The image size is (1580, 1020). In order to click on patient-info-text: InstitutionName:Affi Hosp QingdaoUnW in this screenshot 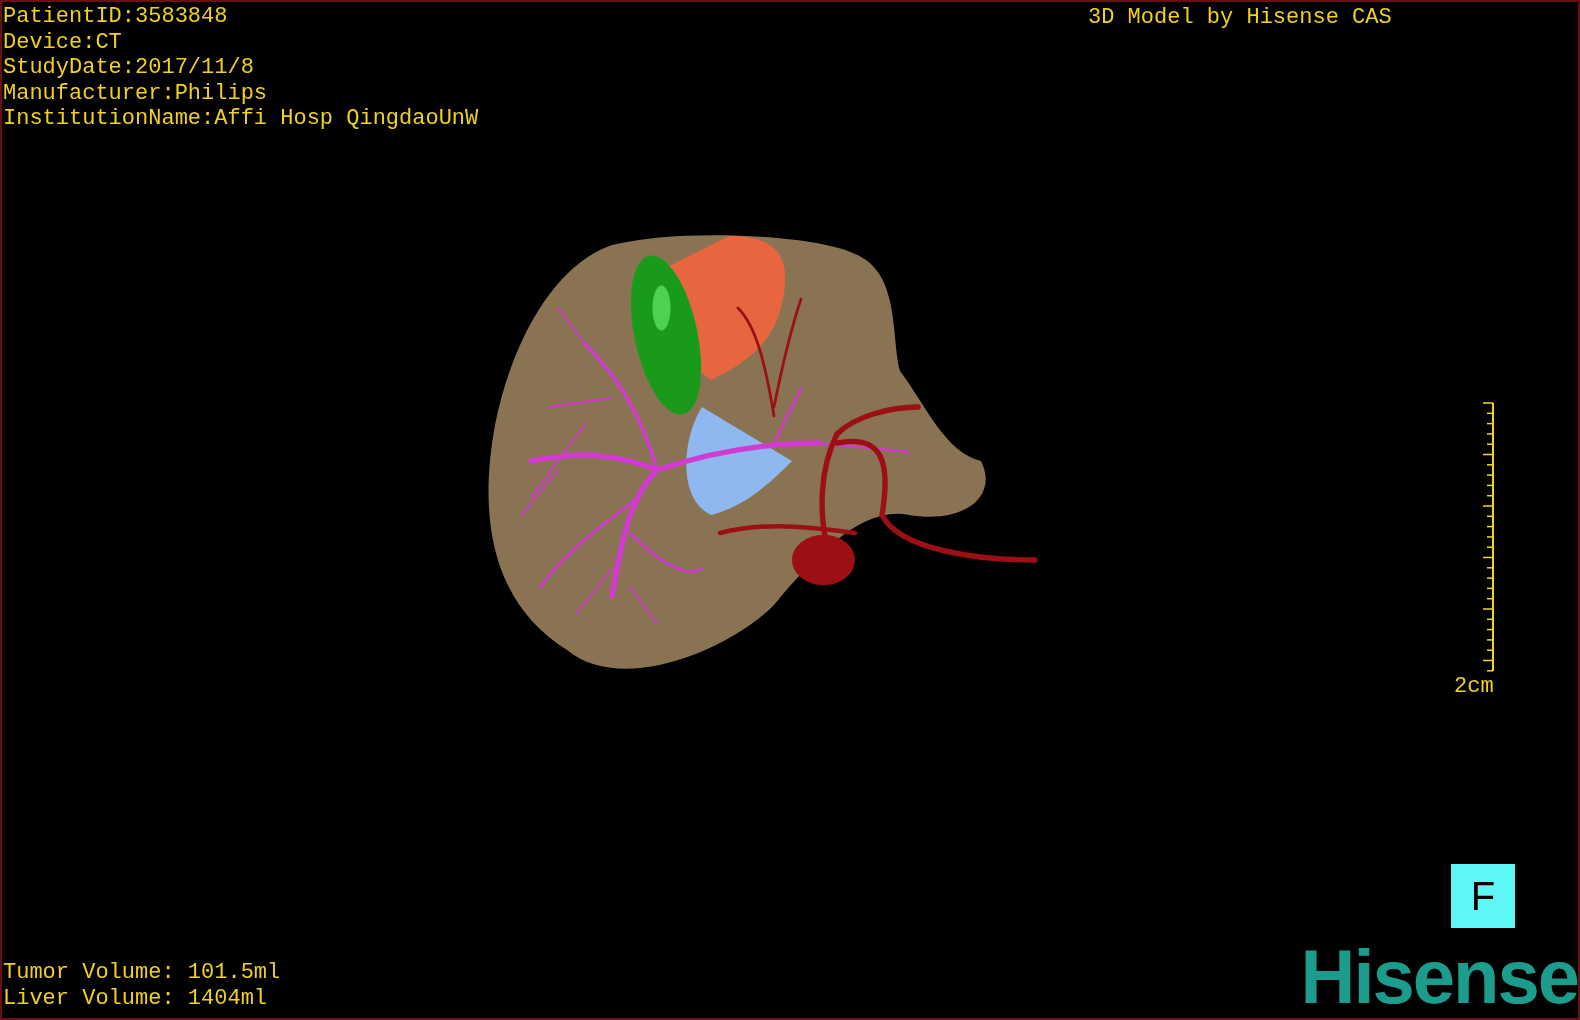, I will do `click(241, 119)`.